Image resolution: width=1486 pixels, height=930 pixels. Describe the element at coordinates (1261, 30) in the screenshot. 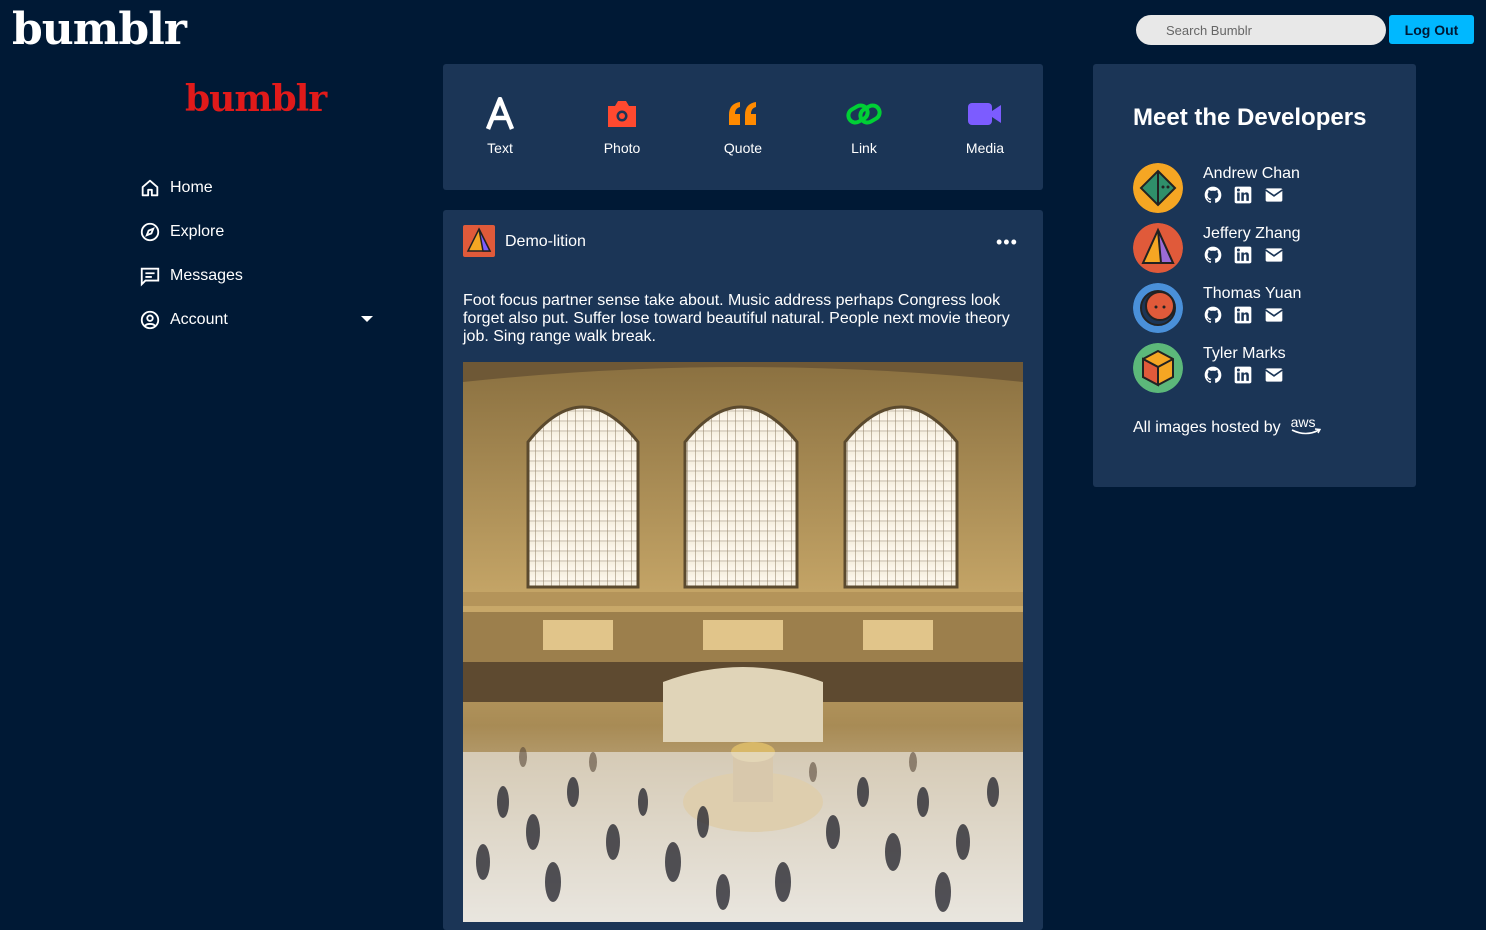

I see `search-input` at that location.